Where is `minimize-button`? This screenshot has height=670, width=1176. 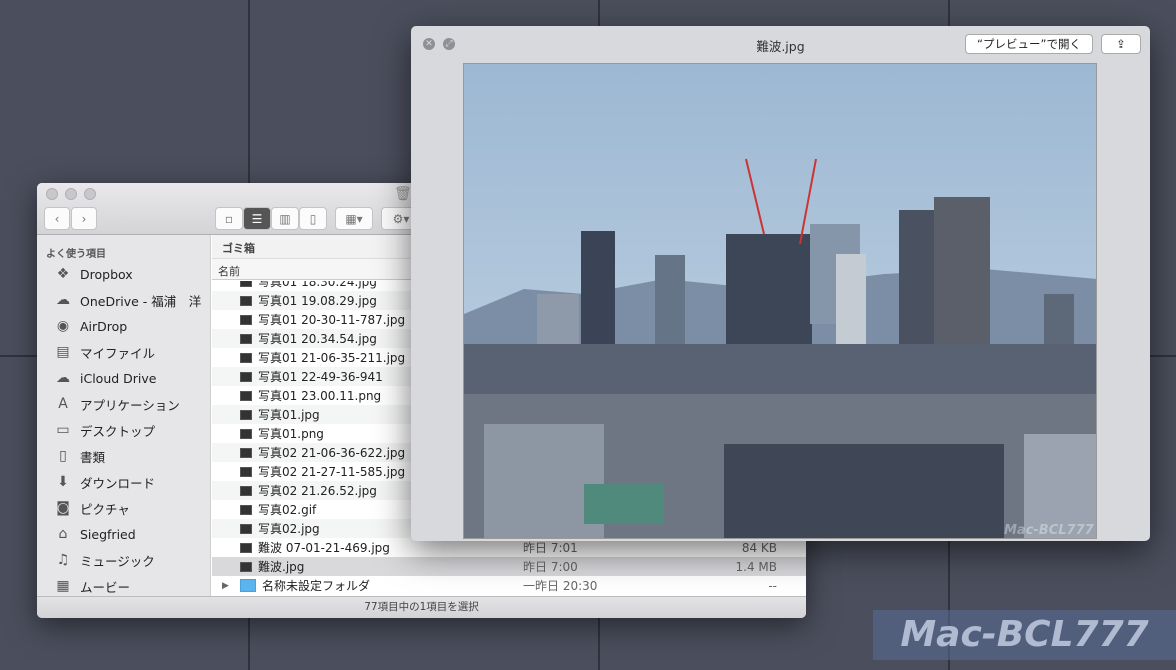
minimize-button is located at coordinates (71, 194).